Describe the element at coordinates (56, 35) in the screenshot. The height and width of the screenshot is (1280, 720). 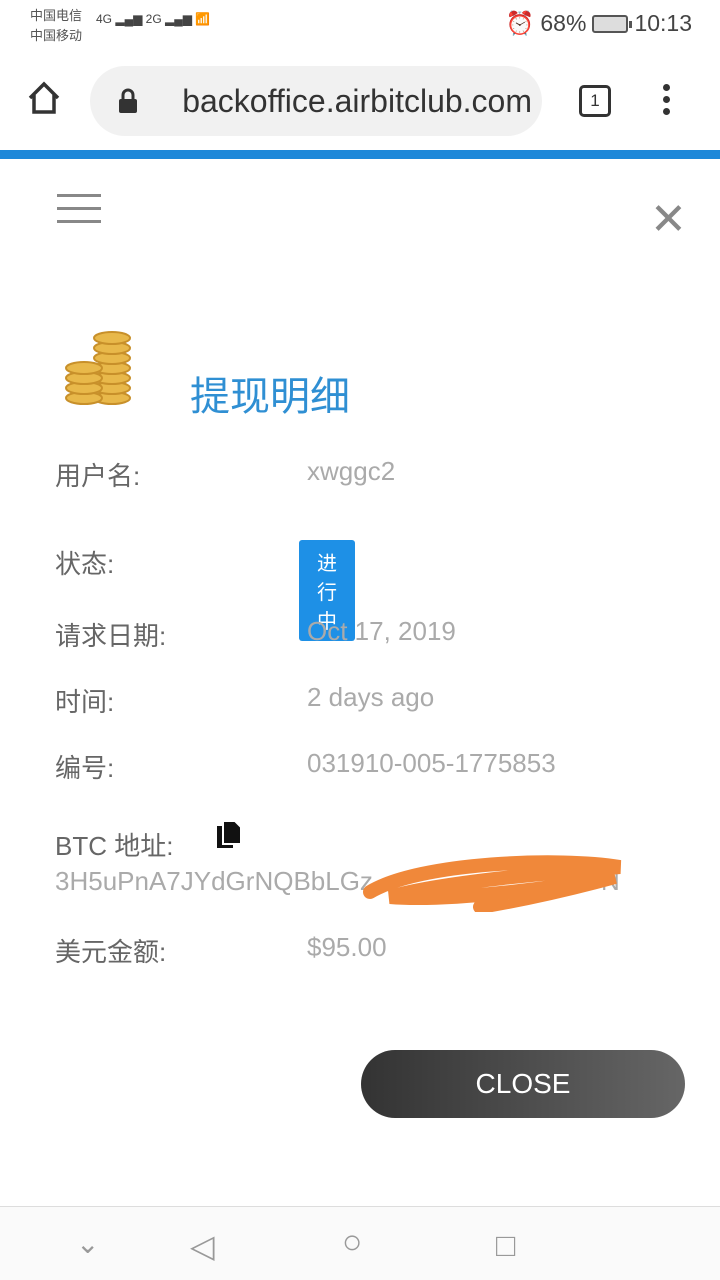
I see `carrier-2: 中国移动` at that location.